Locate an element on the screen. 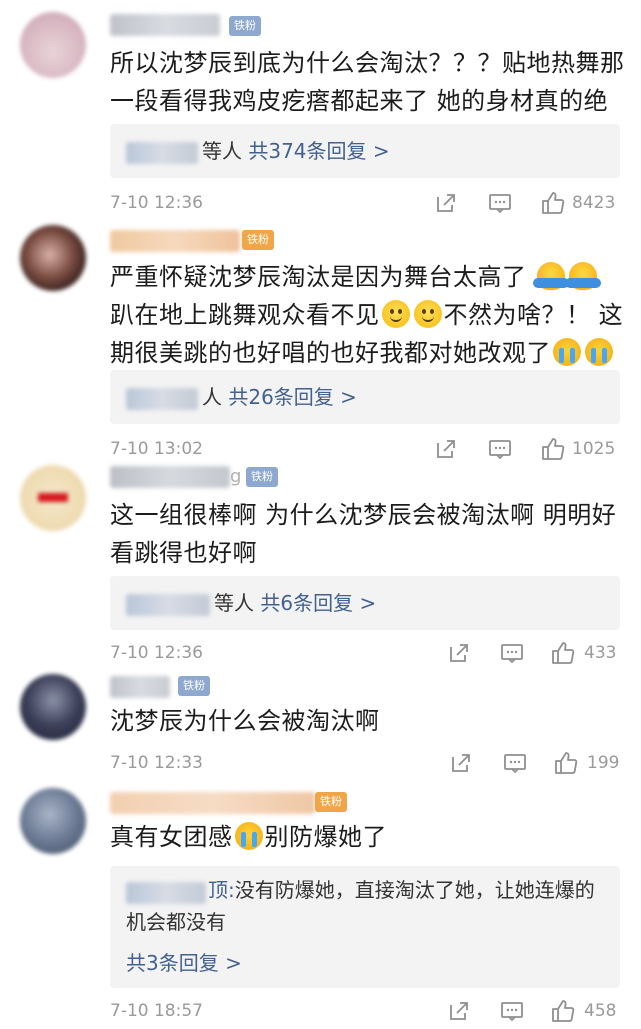 This screenshot has height=1029, width=641. replies-count-link: 共26条回复 > is located at coordinates (292, 397).